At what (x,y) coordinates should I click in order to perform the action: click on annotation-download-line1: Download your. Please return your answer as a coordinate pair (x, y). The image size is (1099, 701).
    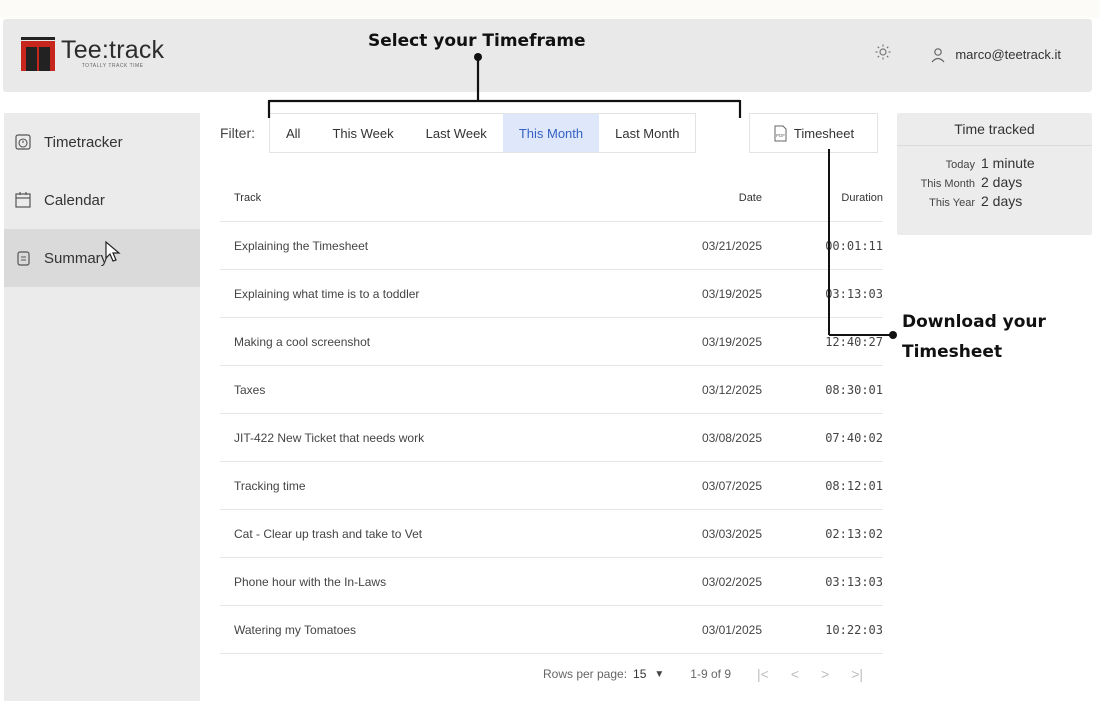
    Looking at the image, I should click on (974, 322).